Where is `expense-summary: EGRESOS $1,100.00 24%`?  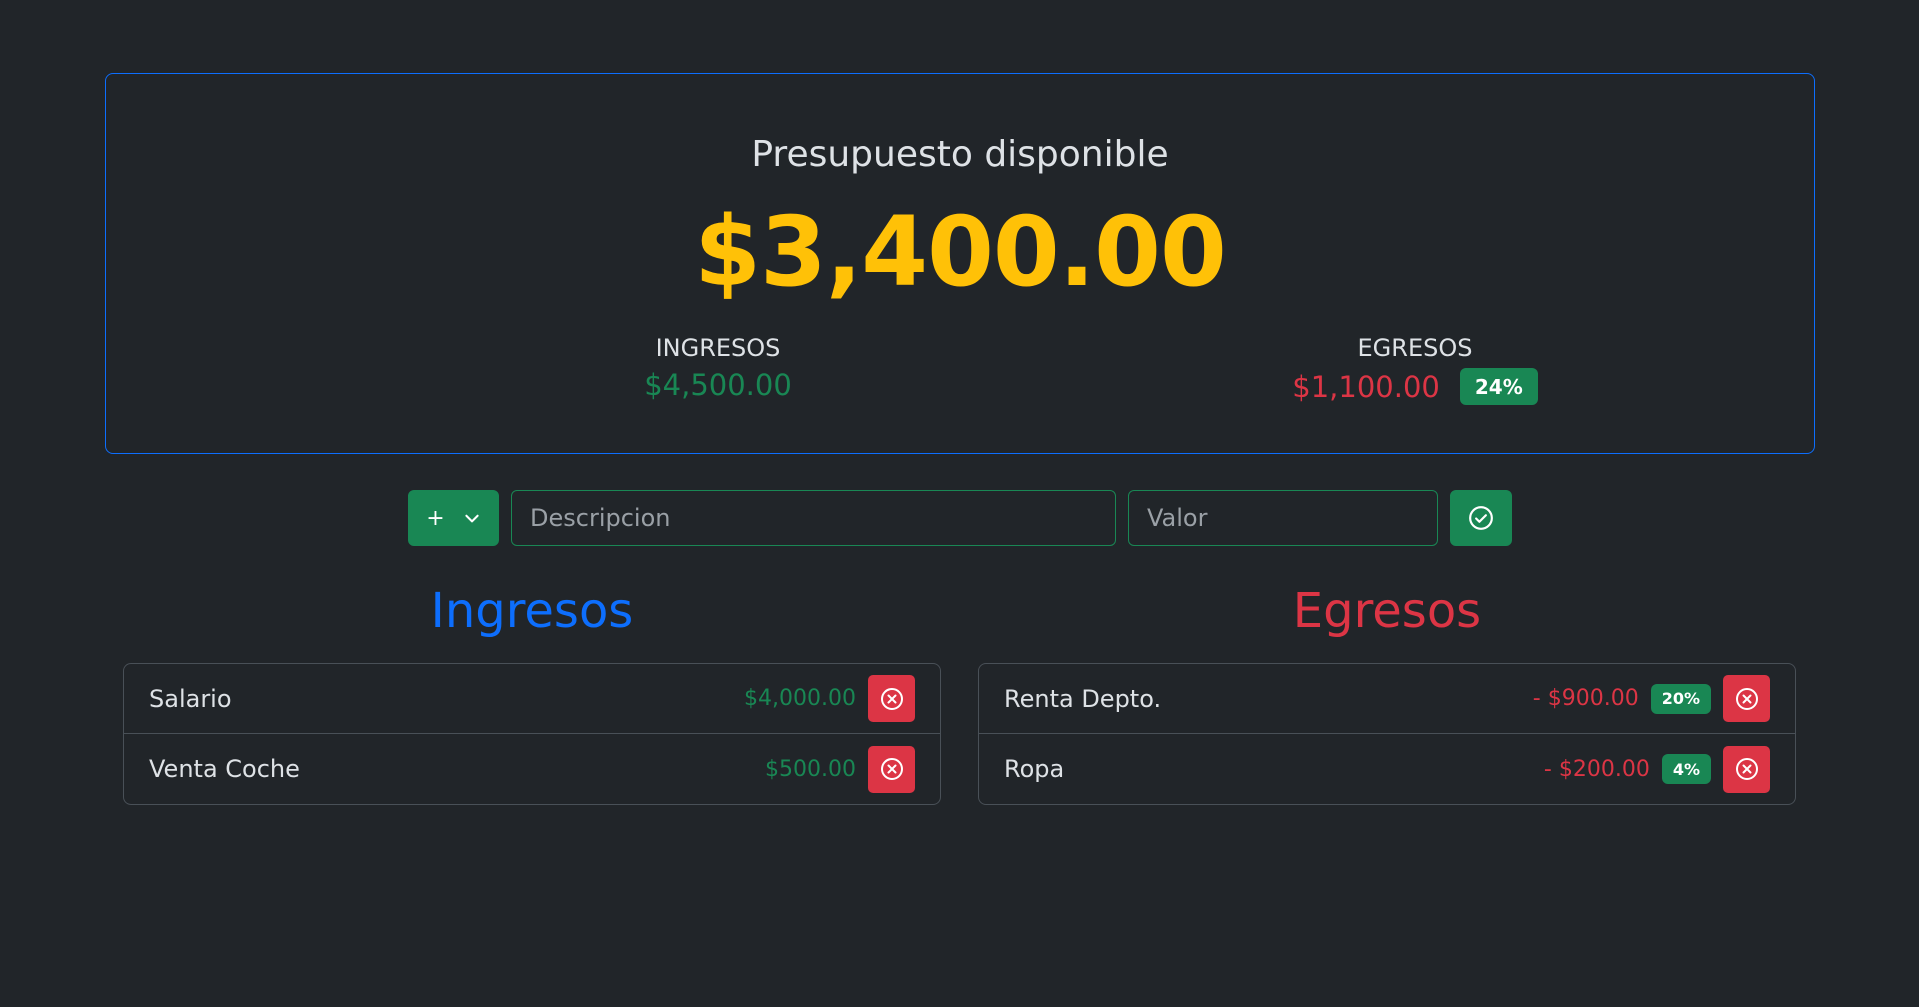 expense-summary: EGRESOS $1,100.00 24% is located at coordinates (1415, 369).